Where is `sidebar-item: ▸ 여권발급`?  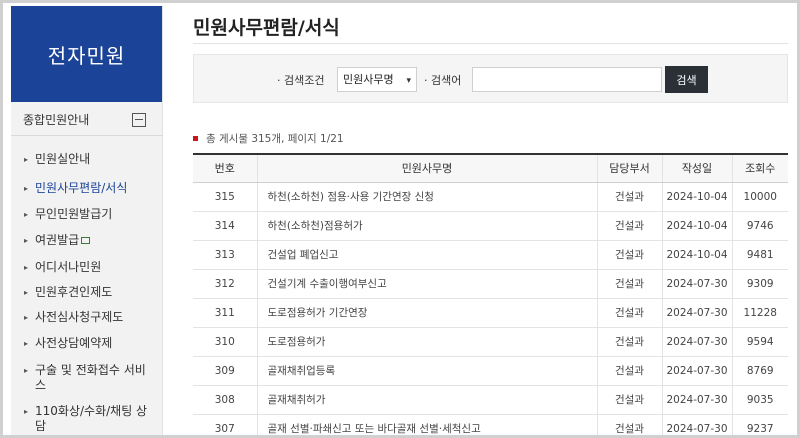 sidebar-item: ▸ 여권발급 is located at coordinates (87, 240).